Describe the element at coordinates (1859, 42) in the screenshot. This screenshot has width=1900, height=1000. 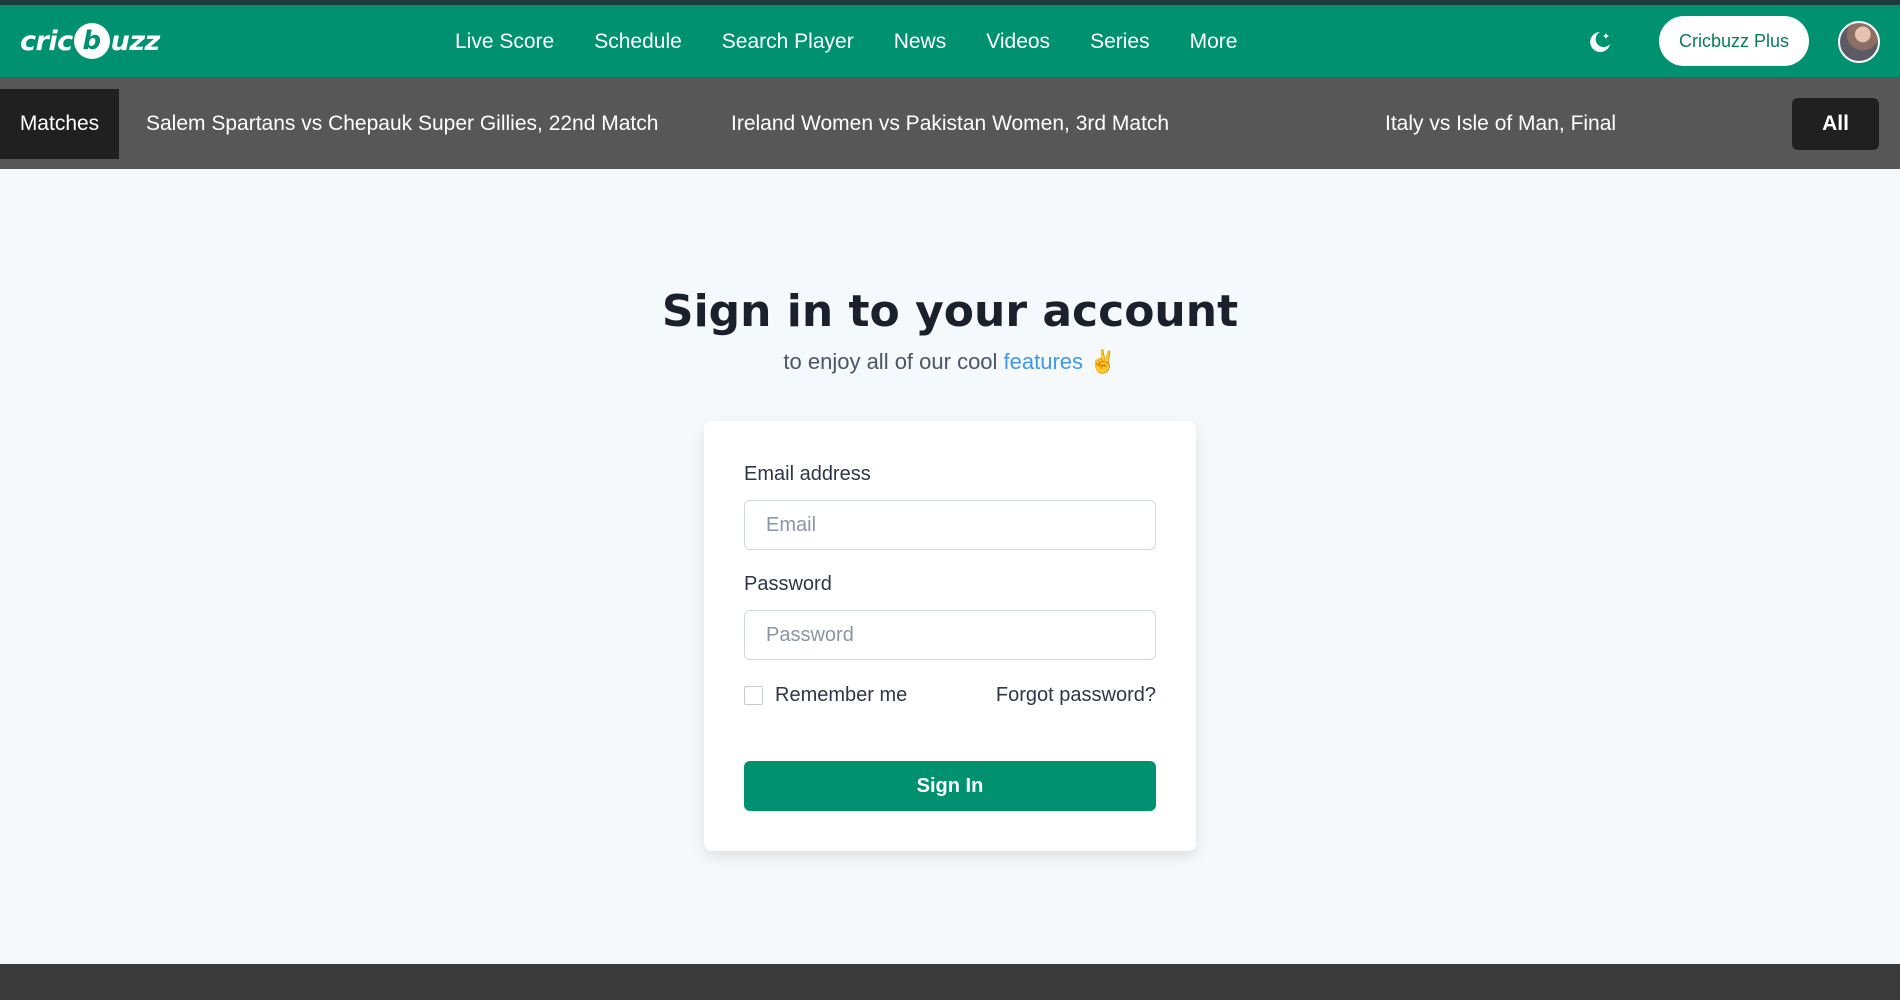
I see `avatar` at that location.